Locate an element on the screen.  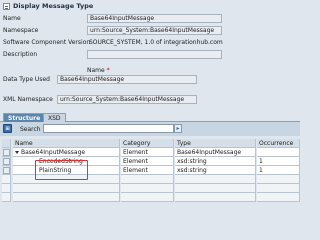
expand-triangle-icon is located at coordinates (17, 152).